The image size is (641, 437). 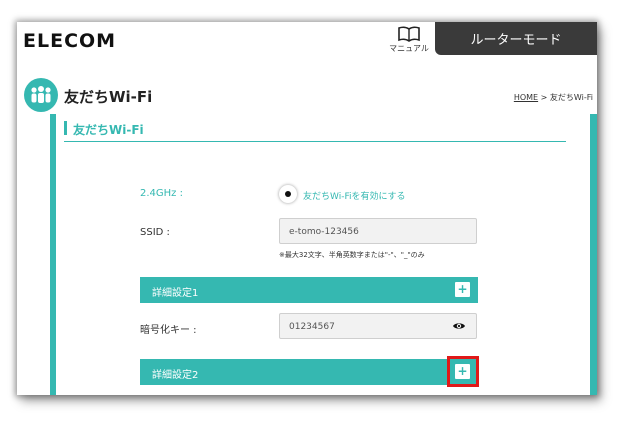 I want to click on friends-icon, so click(x=41, y=95).